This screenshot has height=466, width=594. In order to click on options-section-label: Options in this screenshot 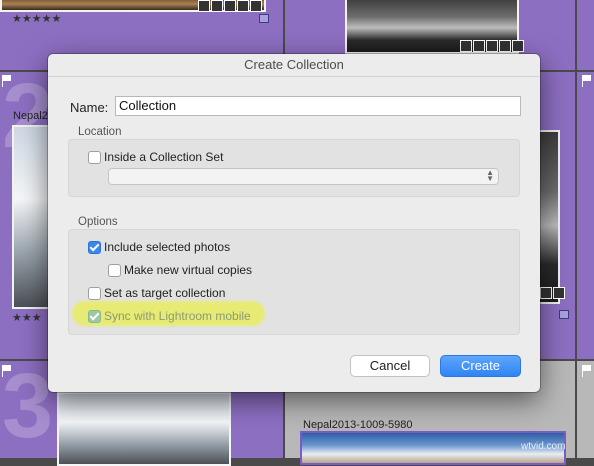, I will do `click(98, 222)`.